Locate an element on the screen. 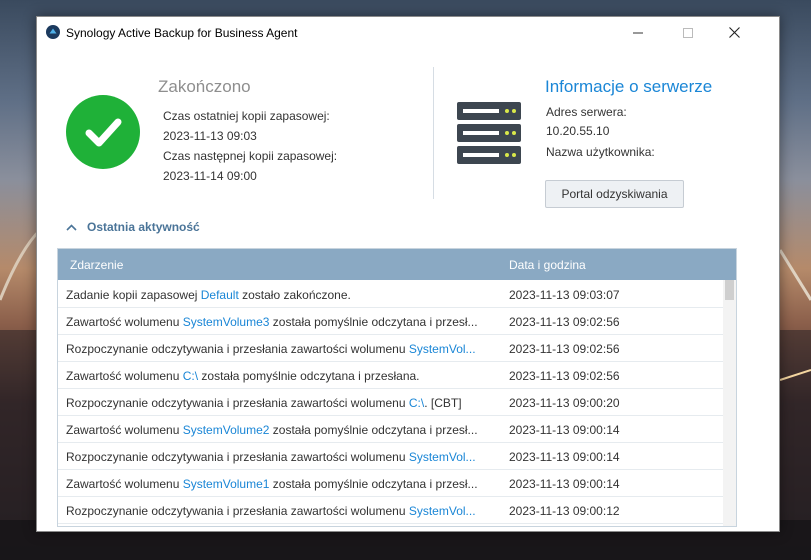 This screenshot has width=811, height=560. event-link: SystemVolume1 is located at coordinates (226, 484).